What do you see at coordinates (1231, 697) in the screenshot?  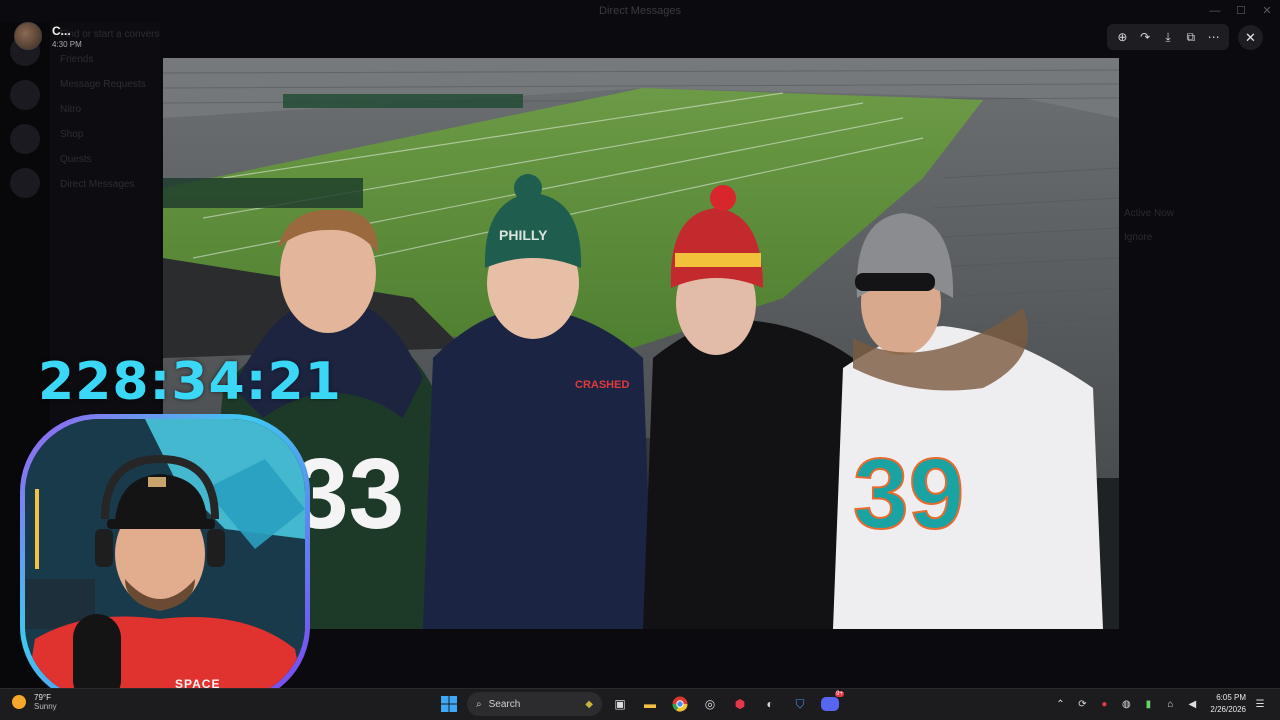 I see `clock-time: 6:05 PM` at bounding box center [1231, 697].